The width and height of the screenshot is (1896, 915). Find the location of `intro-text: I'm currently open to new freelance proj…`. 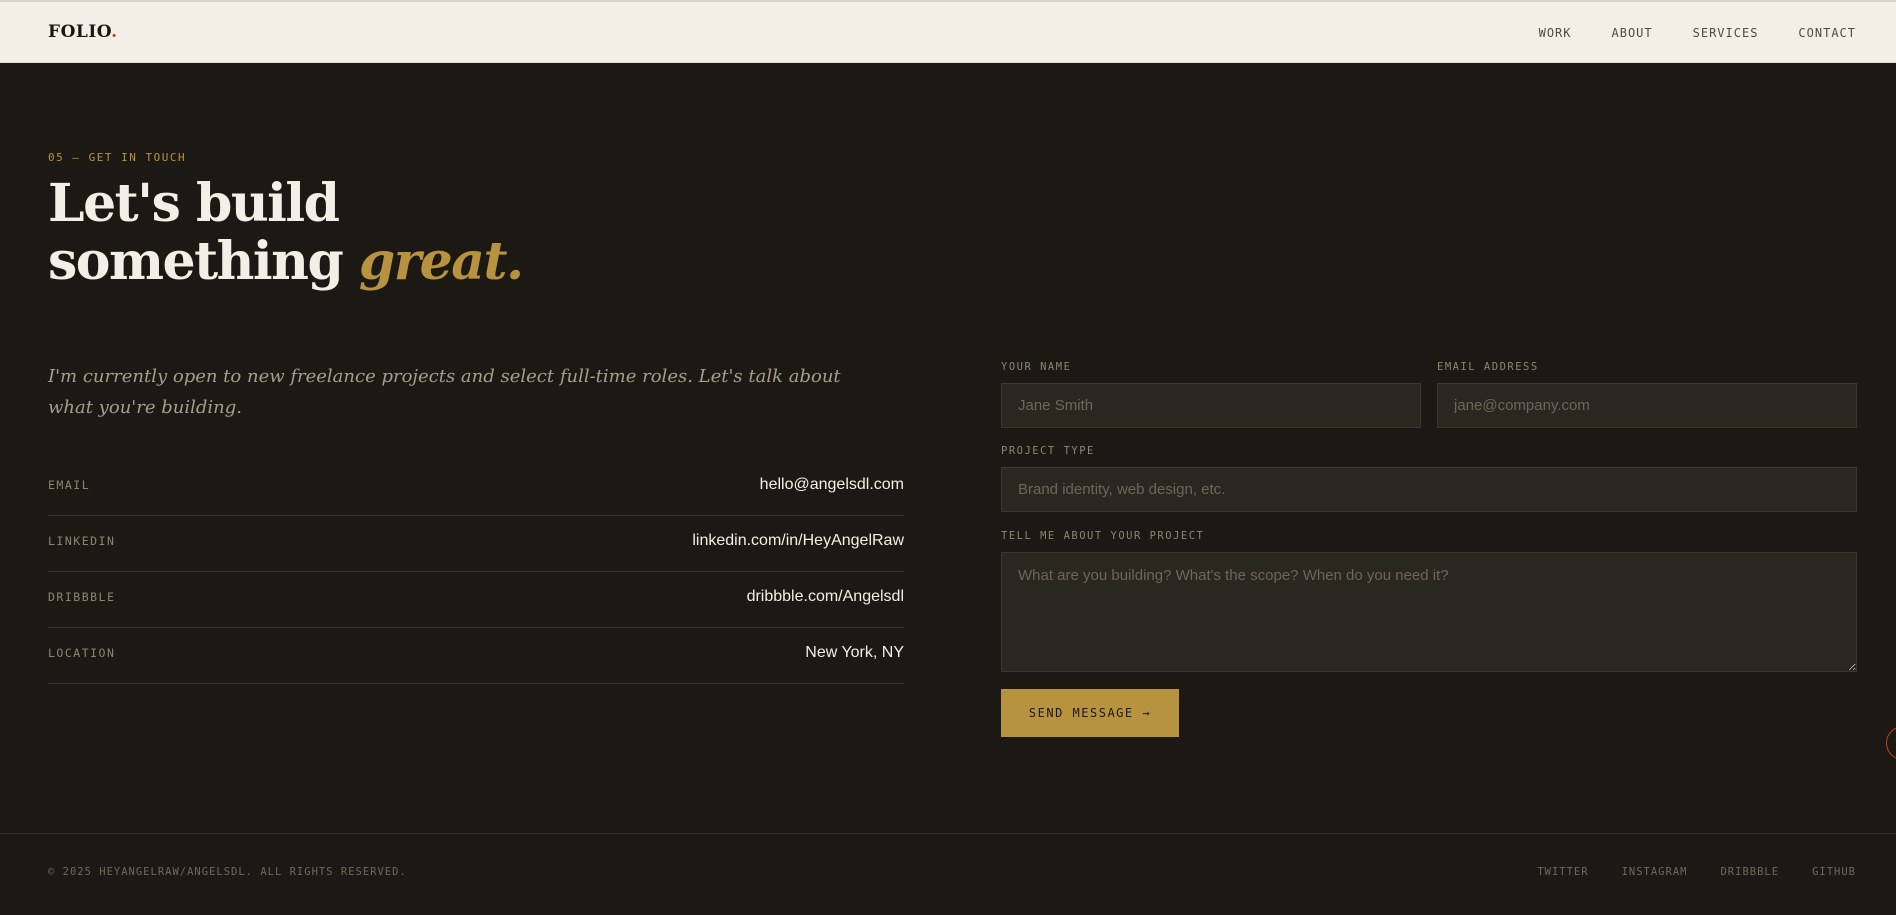

intro-text: I'm currently open to new freelance proj… is located at coordinates (444, 392).